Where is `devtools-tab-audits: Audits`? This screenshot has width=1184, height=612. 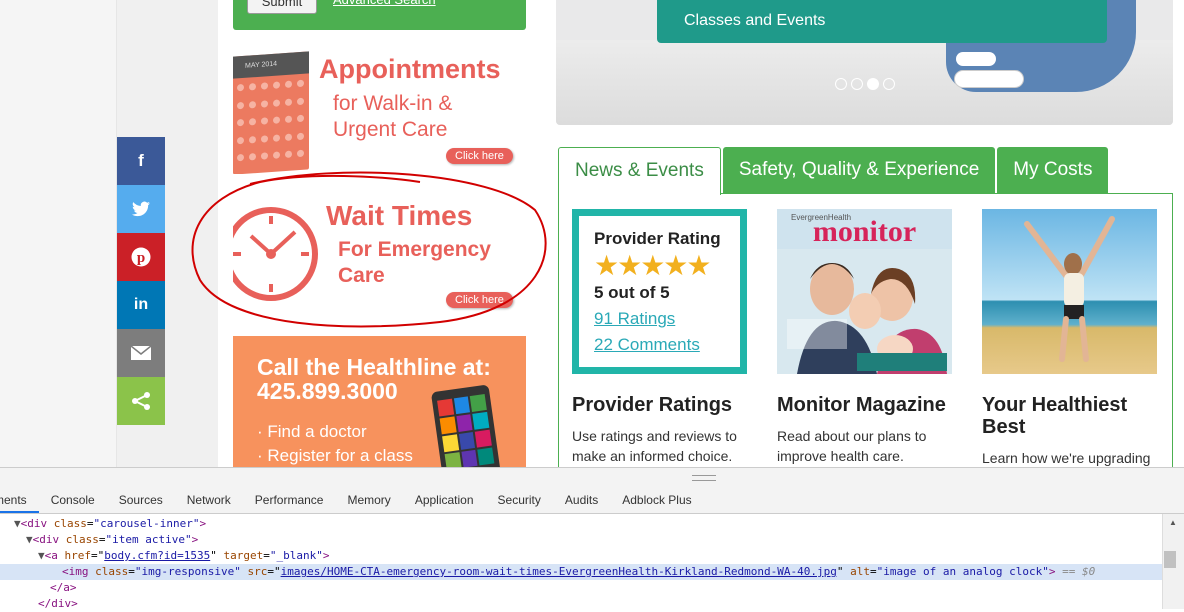 devtools-tab-audits: Audits is located at coordinates (581, 500).